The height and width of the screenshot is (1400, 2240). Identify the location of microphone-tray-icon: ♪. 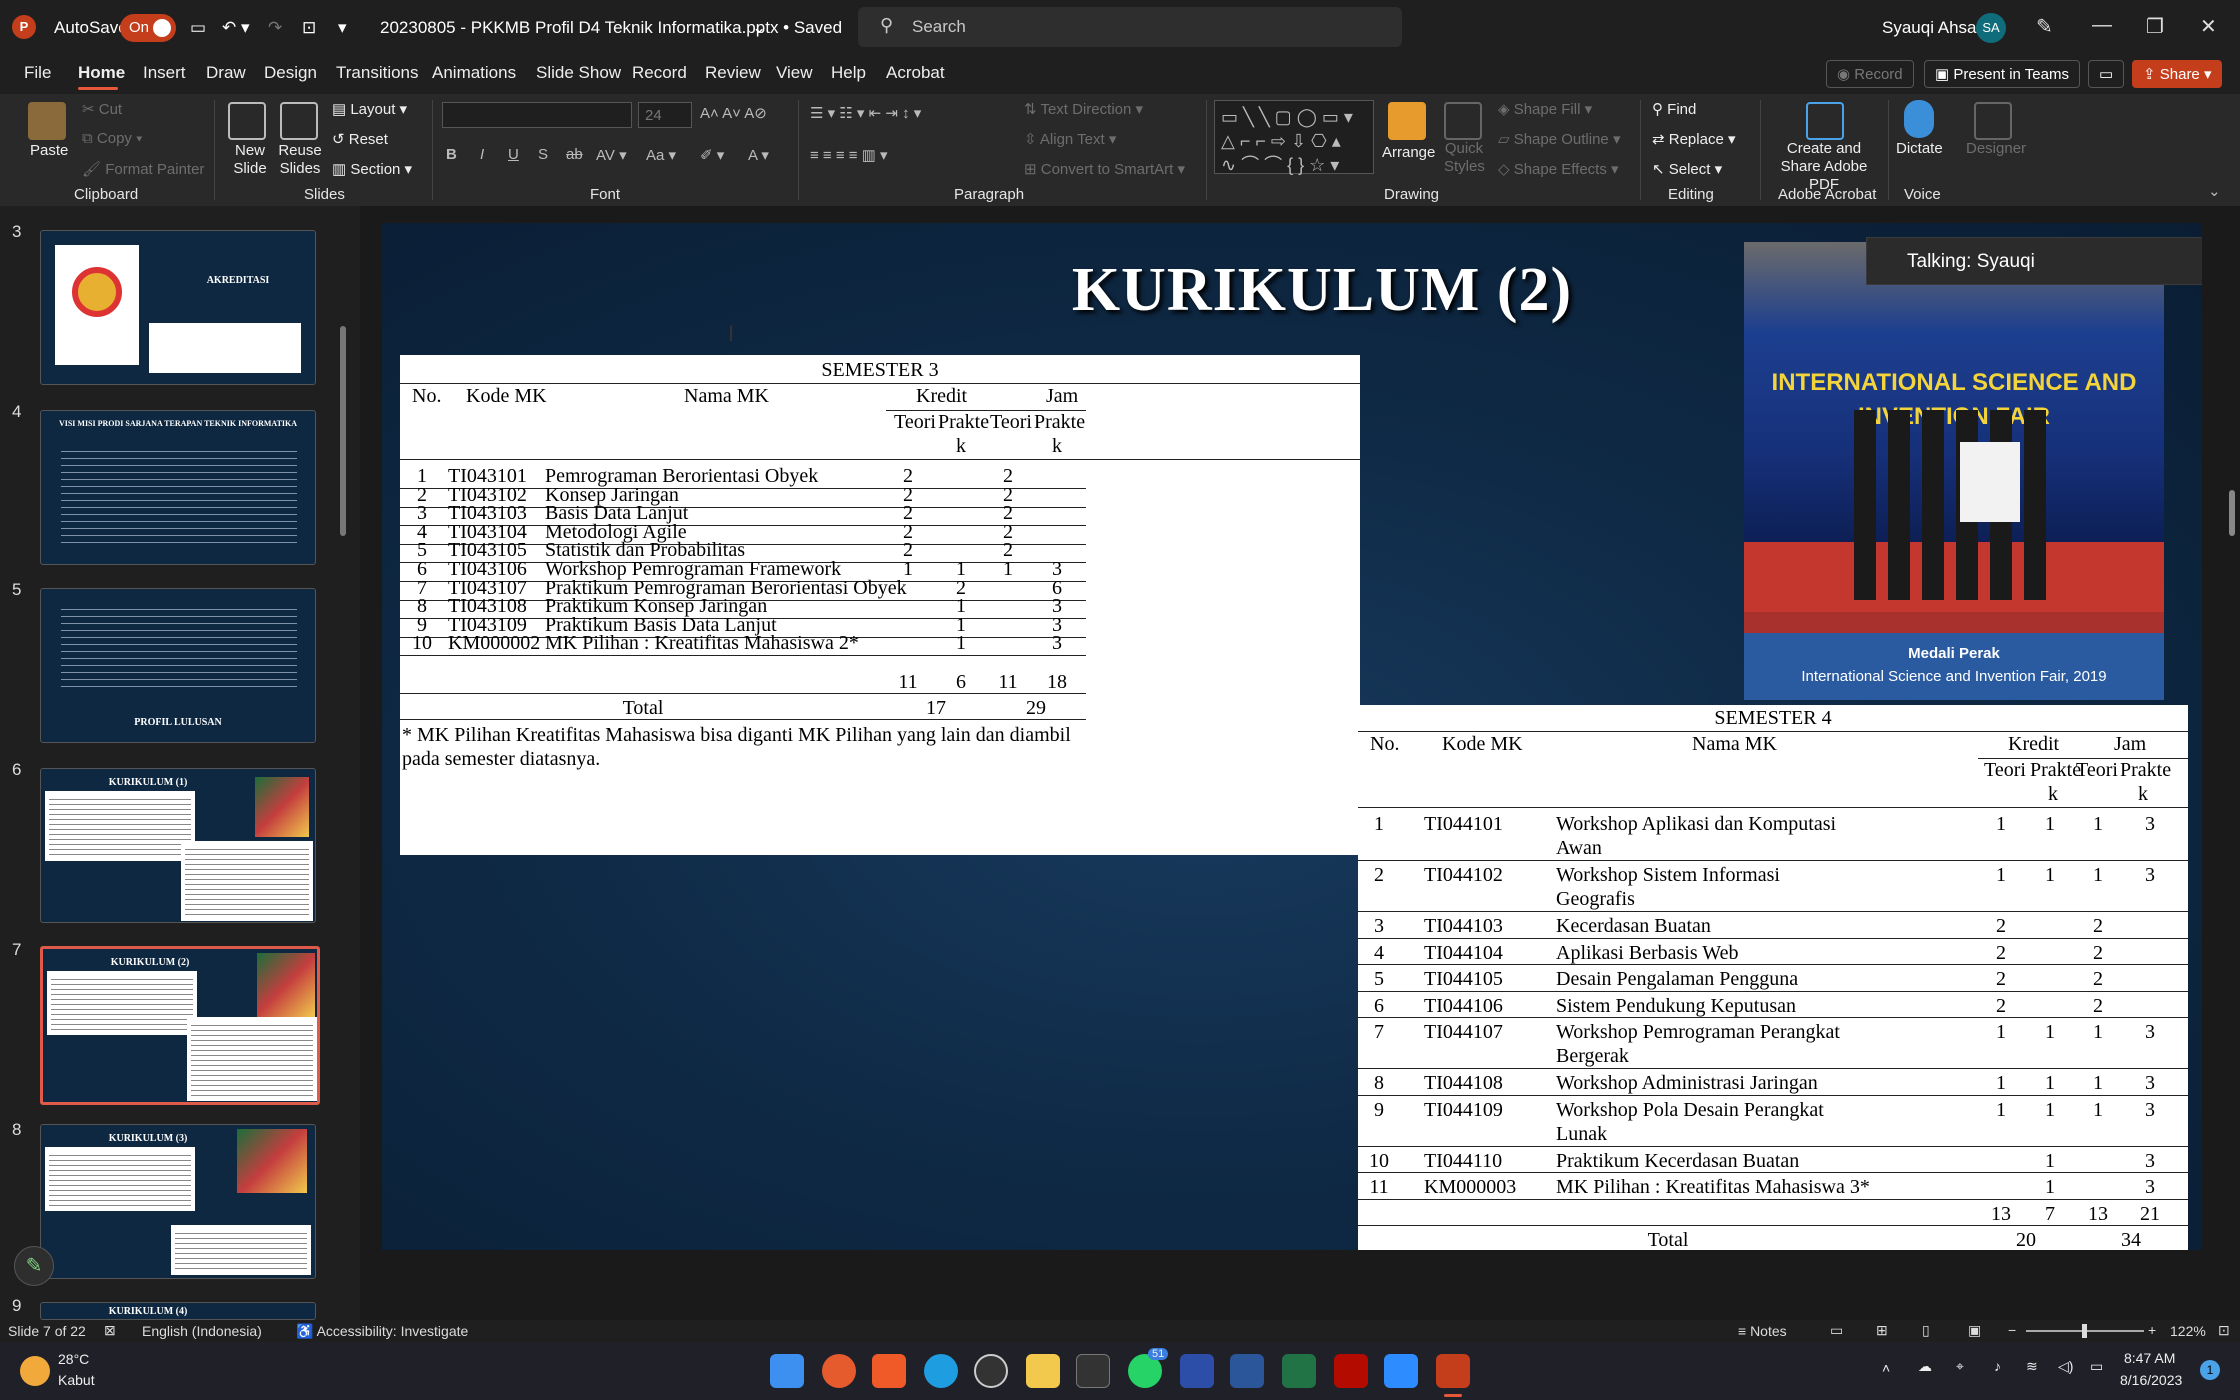
(1997, 1366).